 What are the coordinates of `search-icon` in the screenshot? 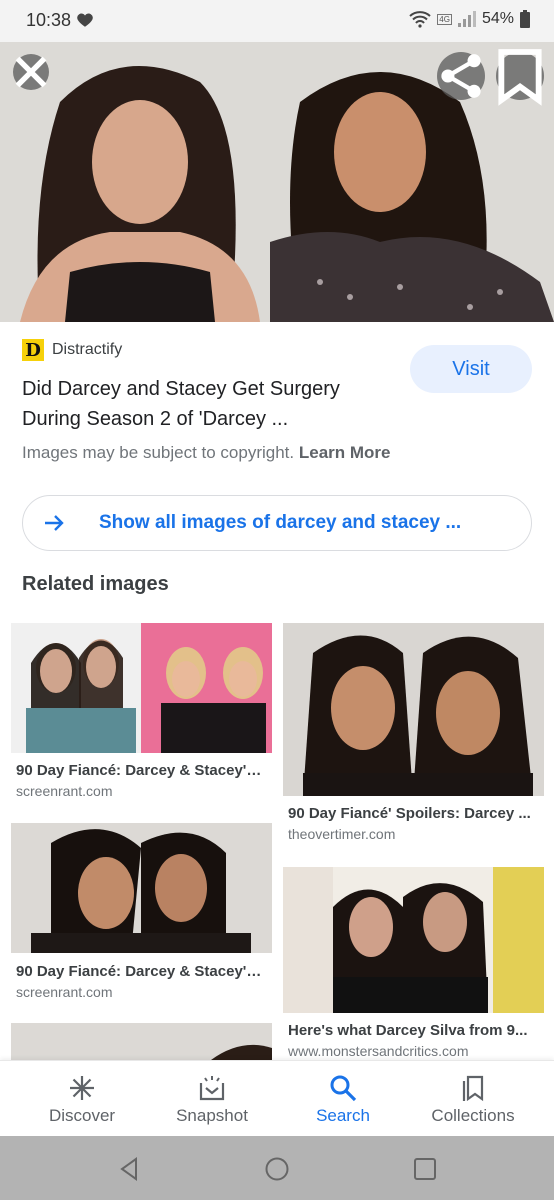 It's located at (343, 1088).